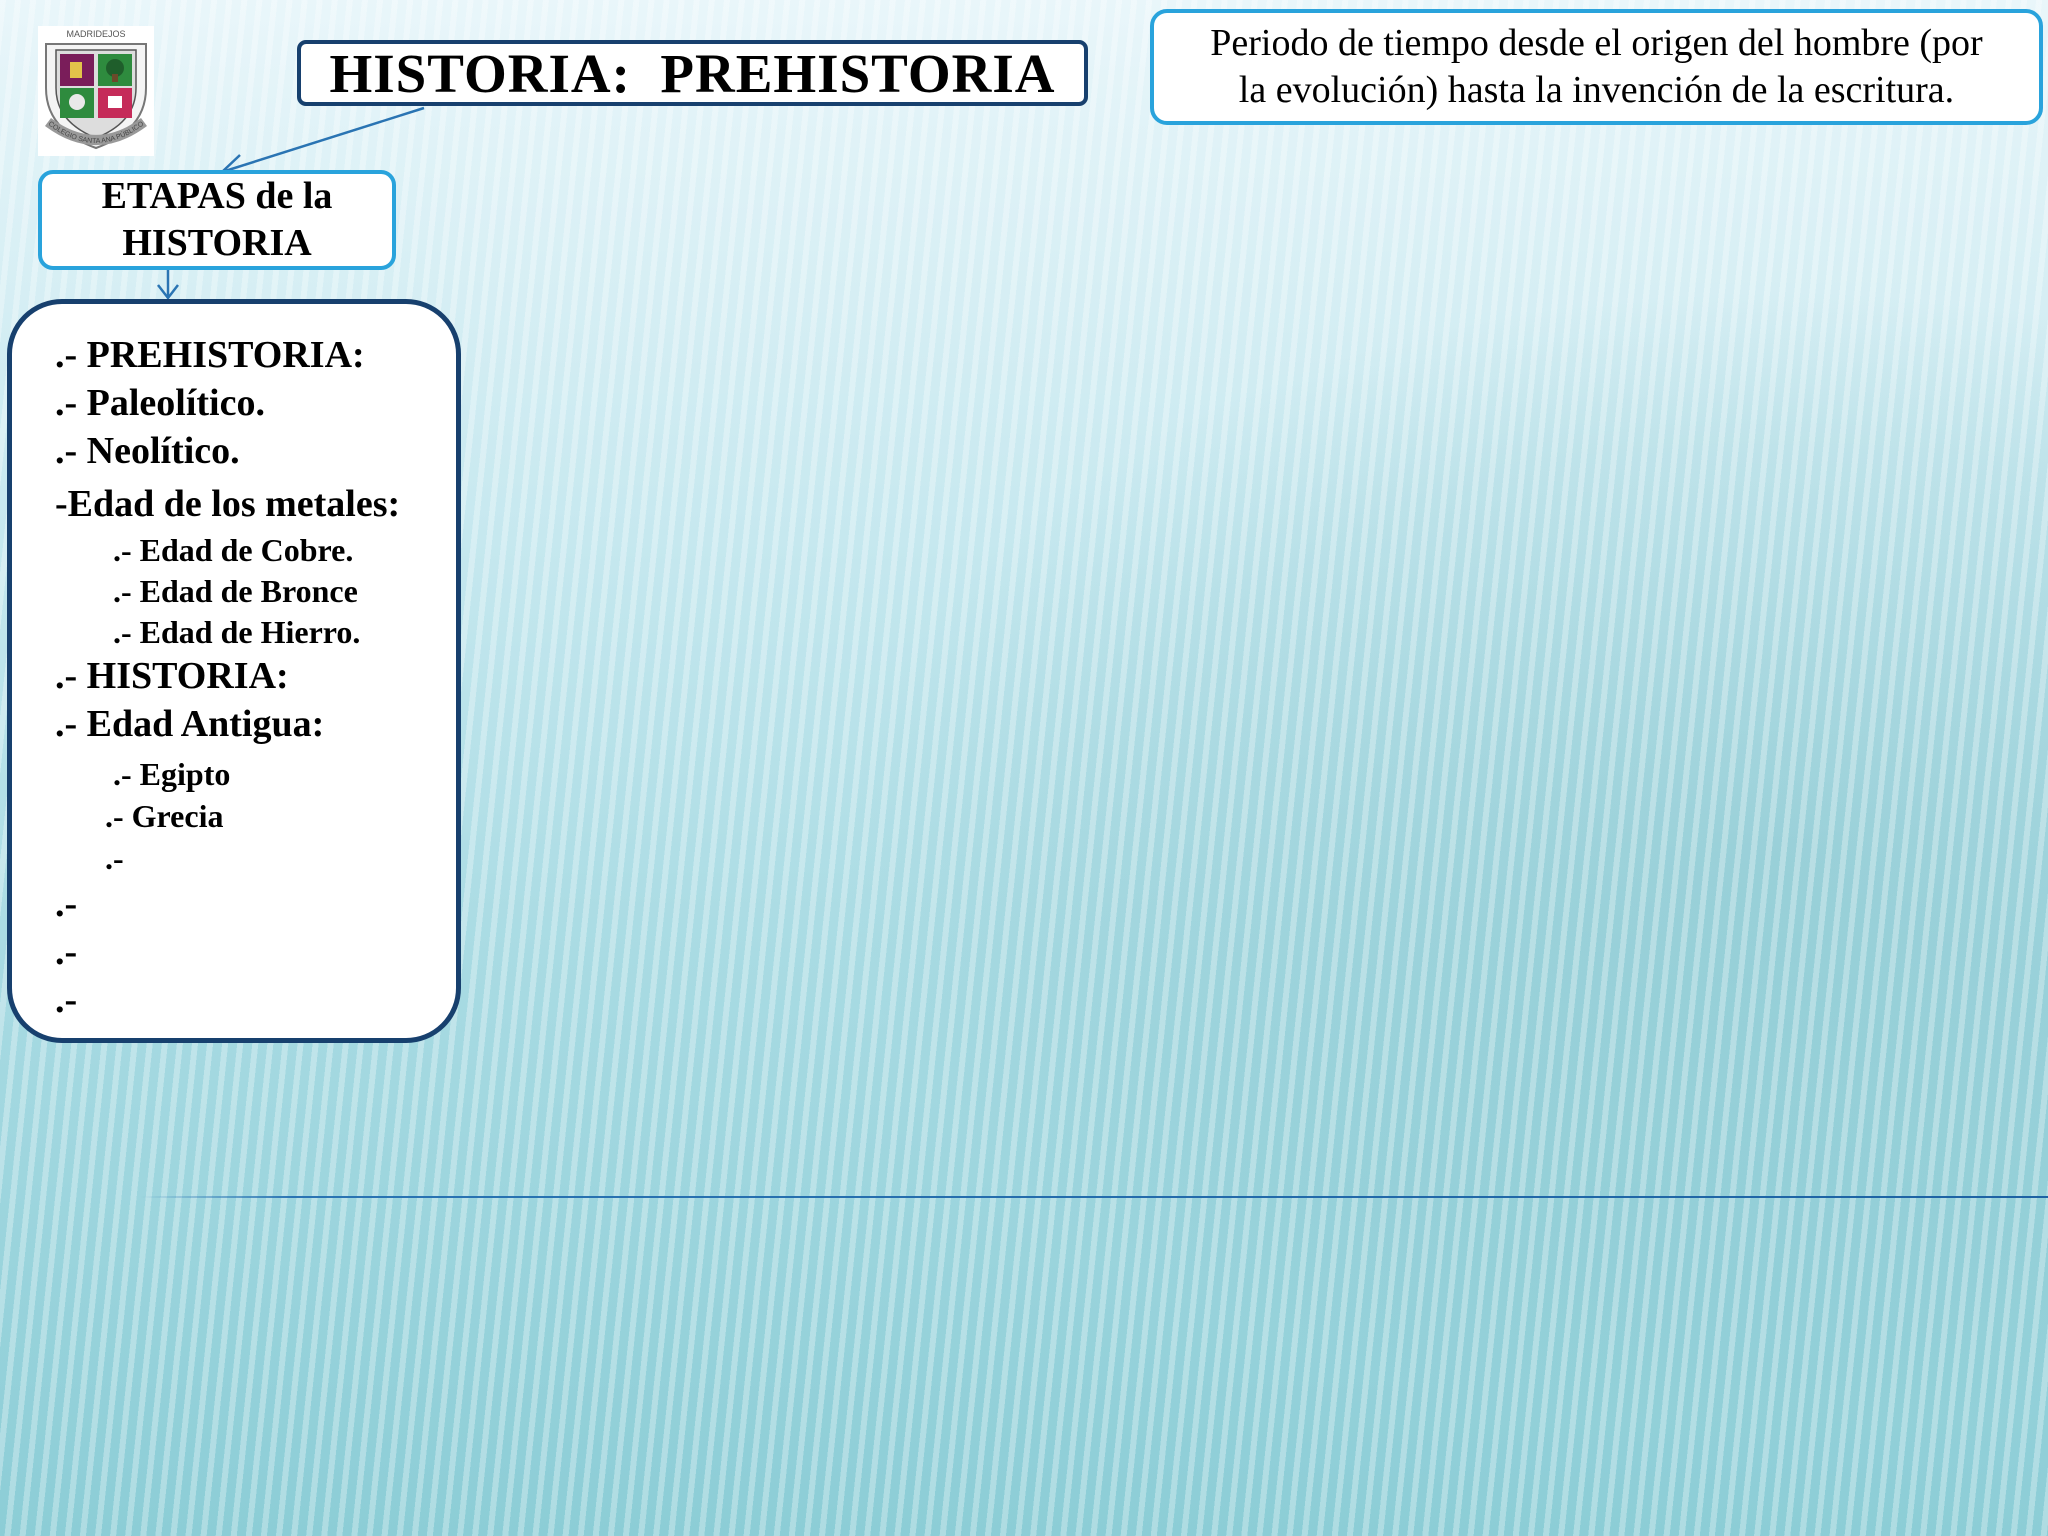 This screenshot has width=2048, height=1536. I want to click on page-title-text: HISTORIA: PREHISTORIA, so click(692, 73).